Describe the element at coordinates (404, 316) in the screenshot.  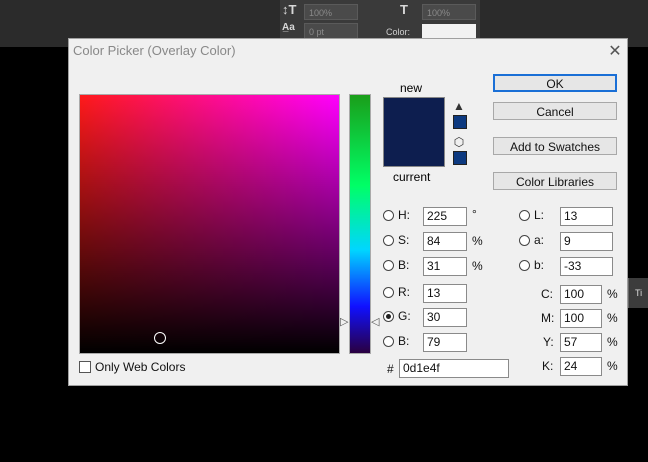
I see `label-g: G:` at that location.